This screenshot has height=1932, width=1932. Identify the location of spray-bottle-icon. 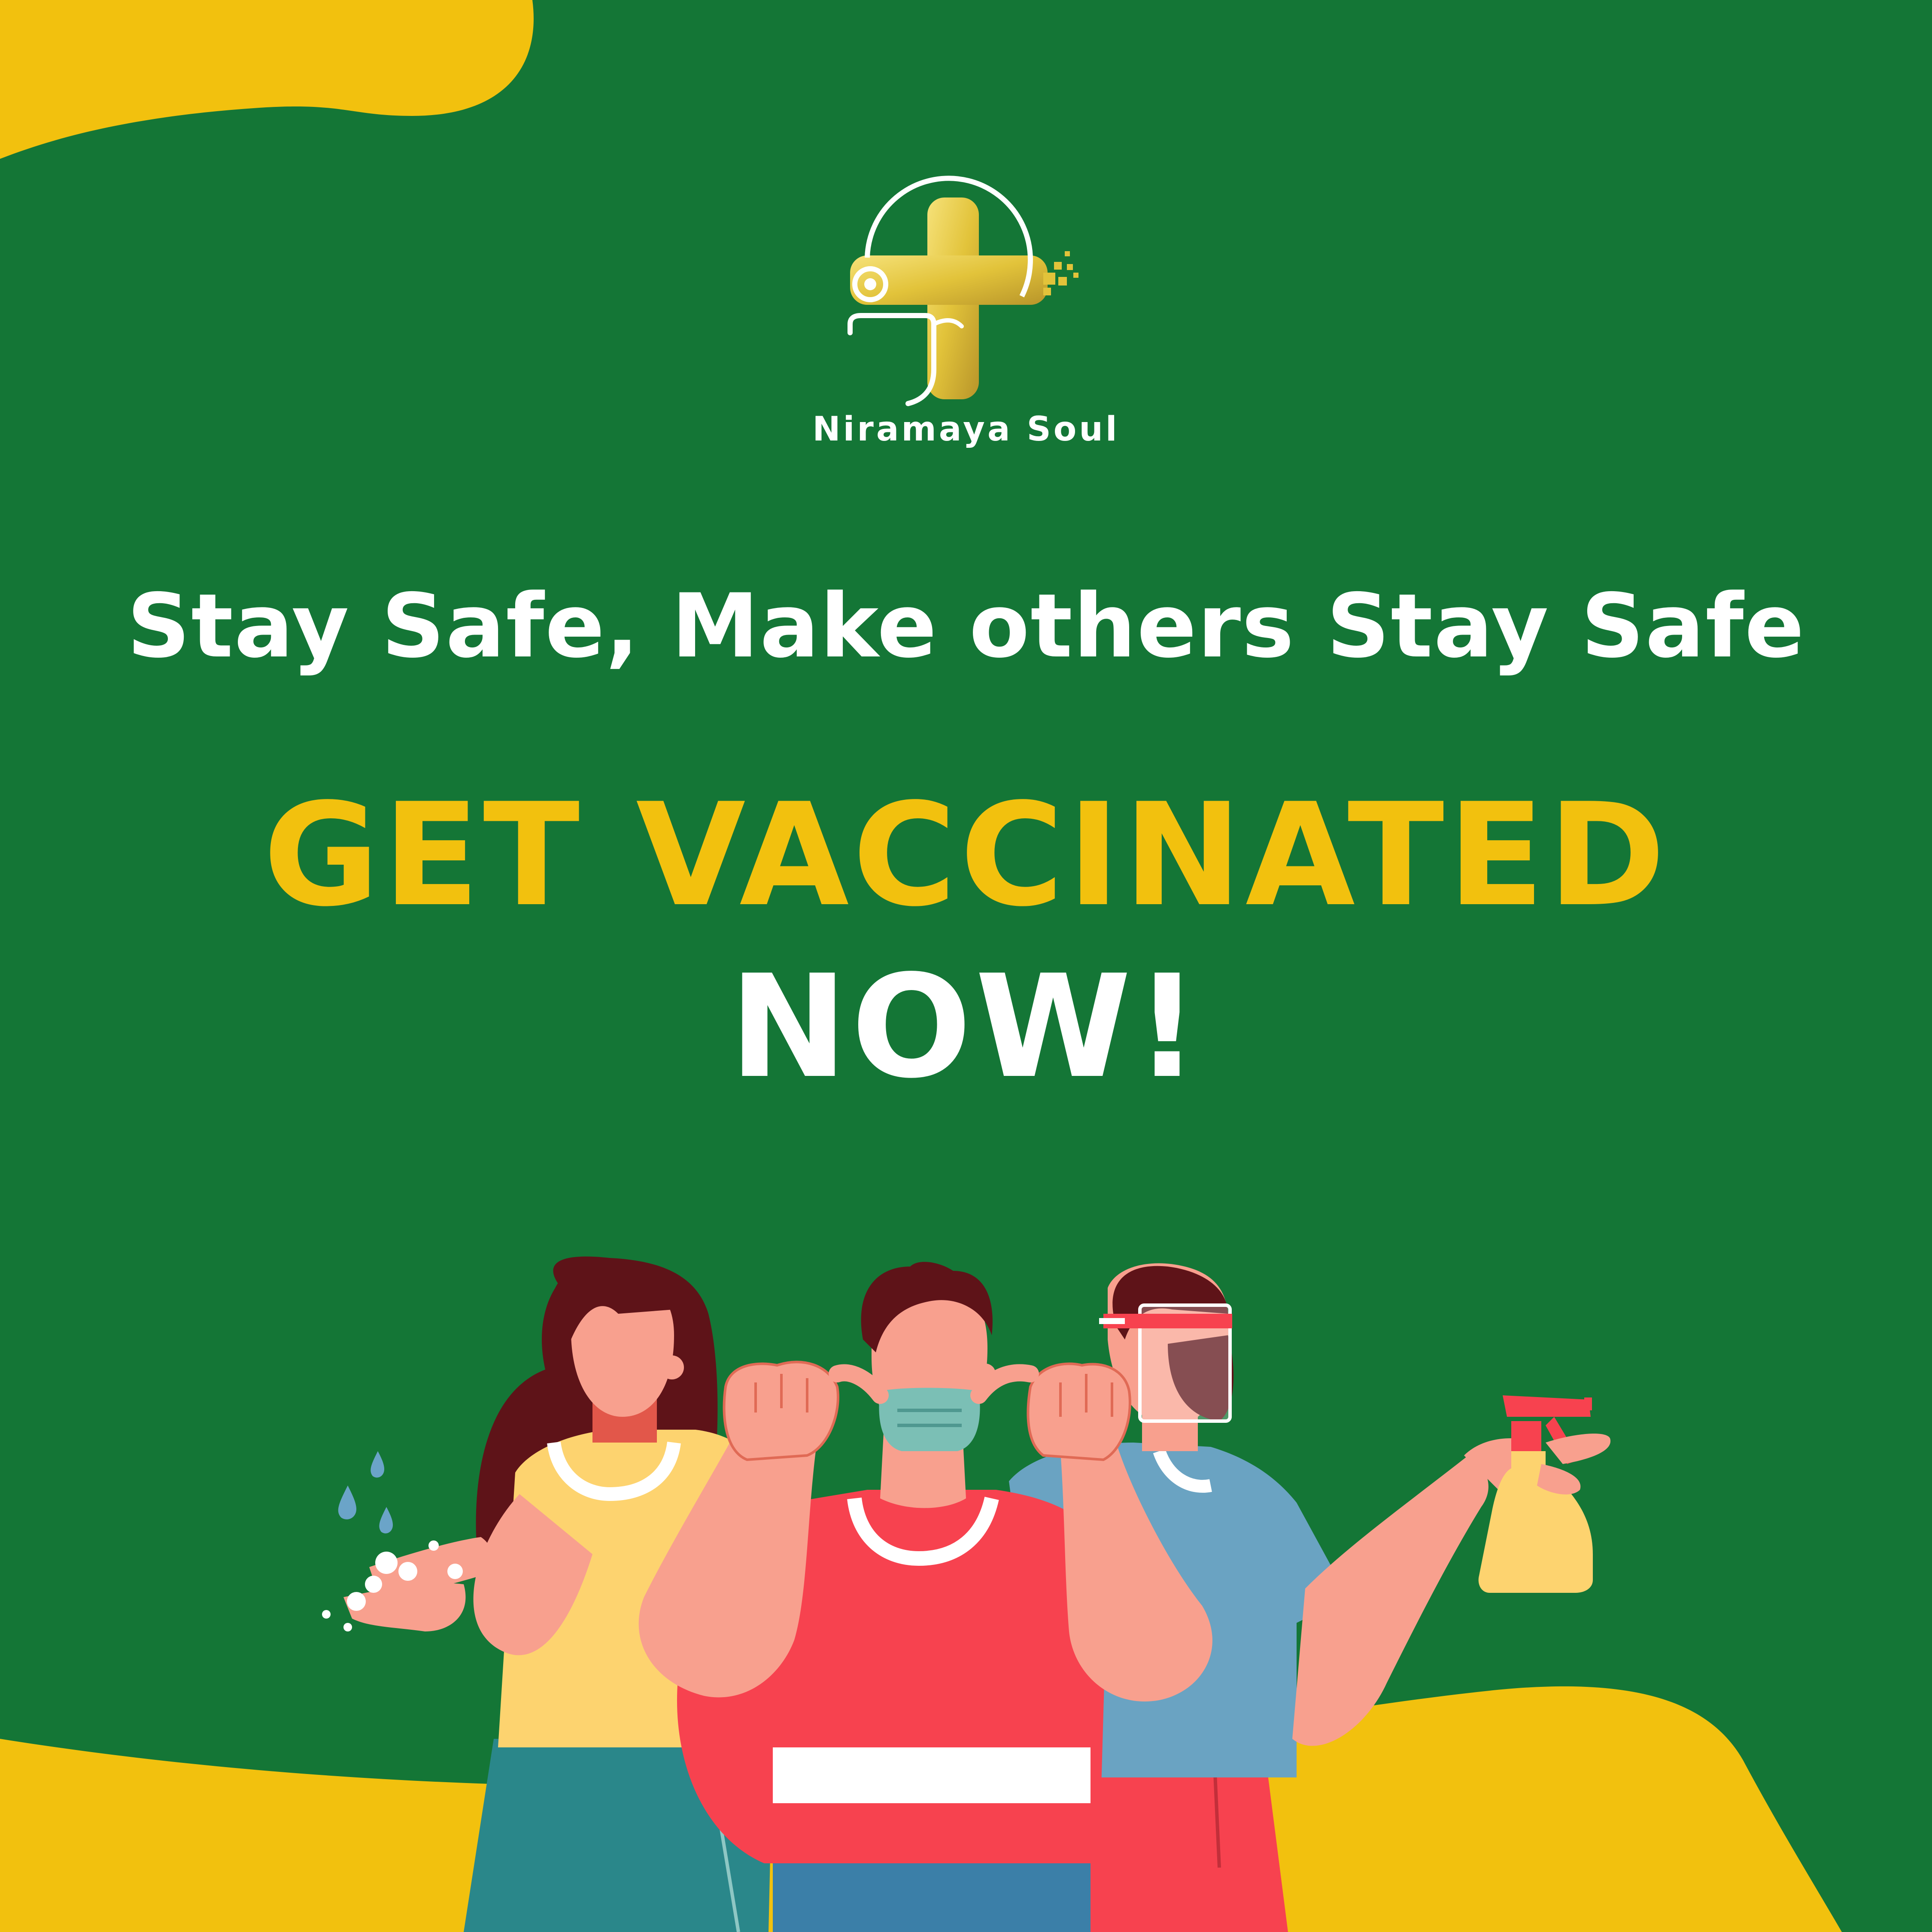
(1535, 1494).